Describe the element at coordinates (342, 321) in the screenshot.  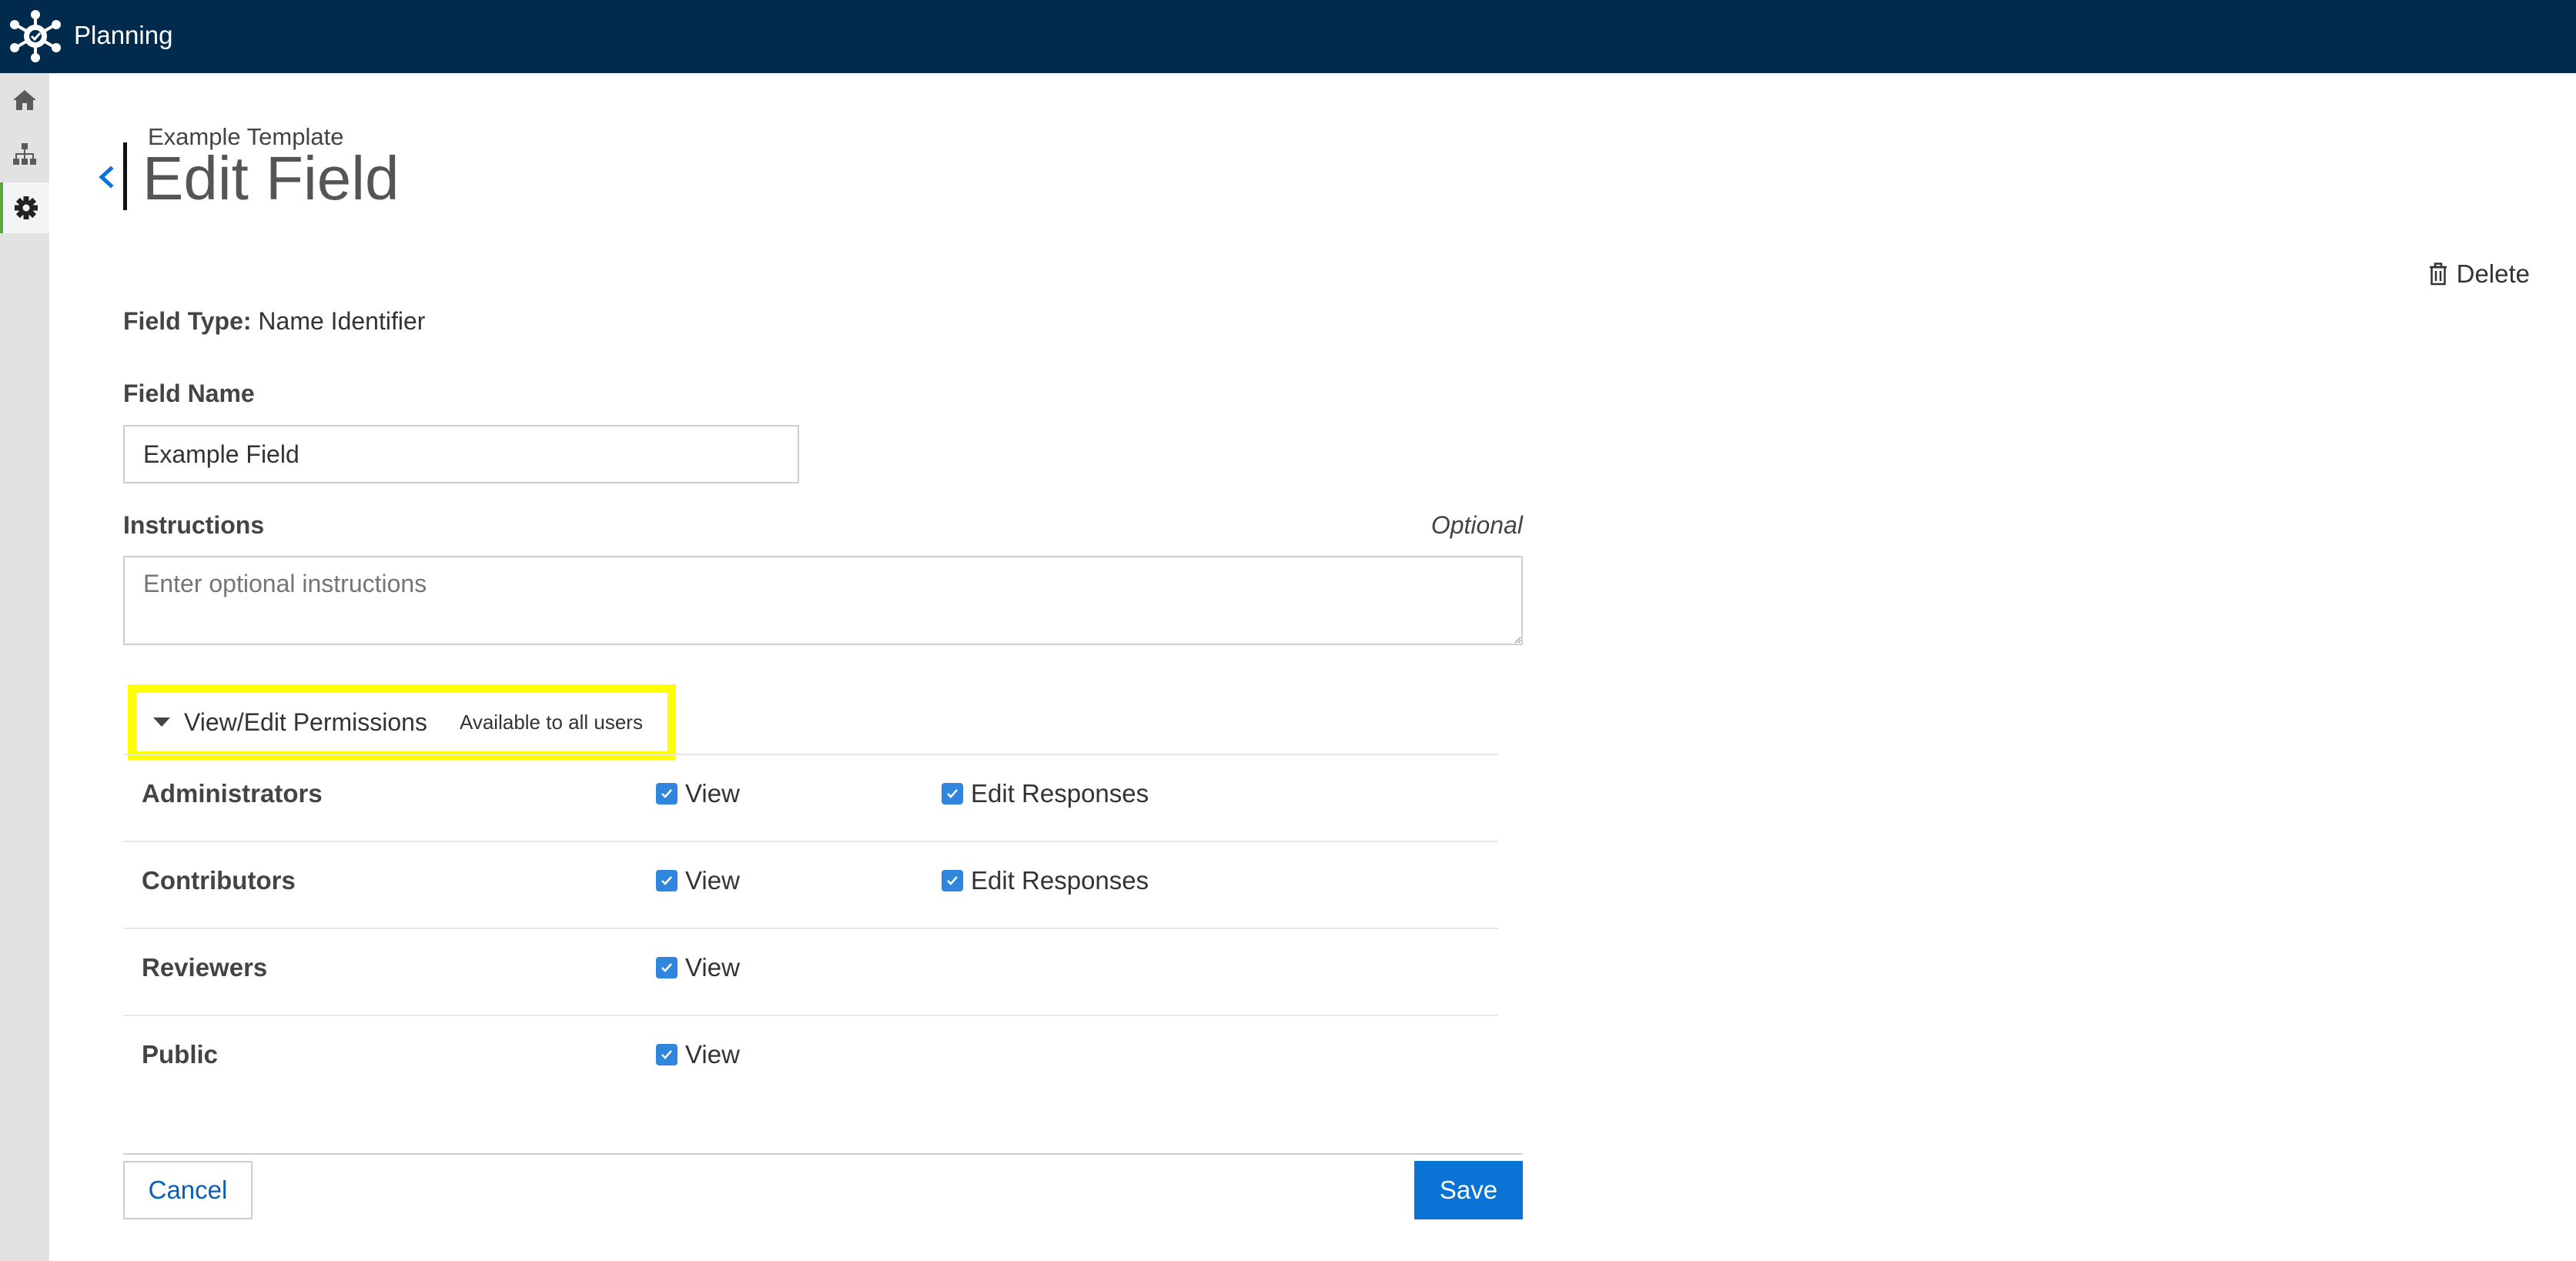
I see `field-type-value: Name Identifier` at that location.